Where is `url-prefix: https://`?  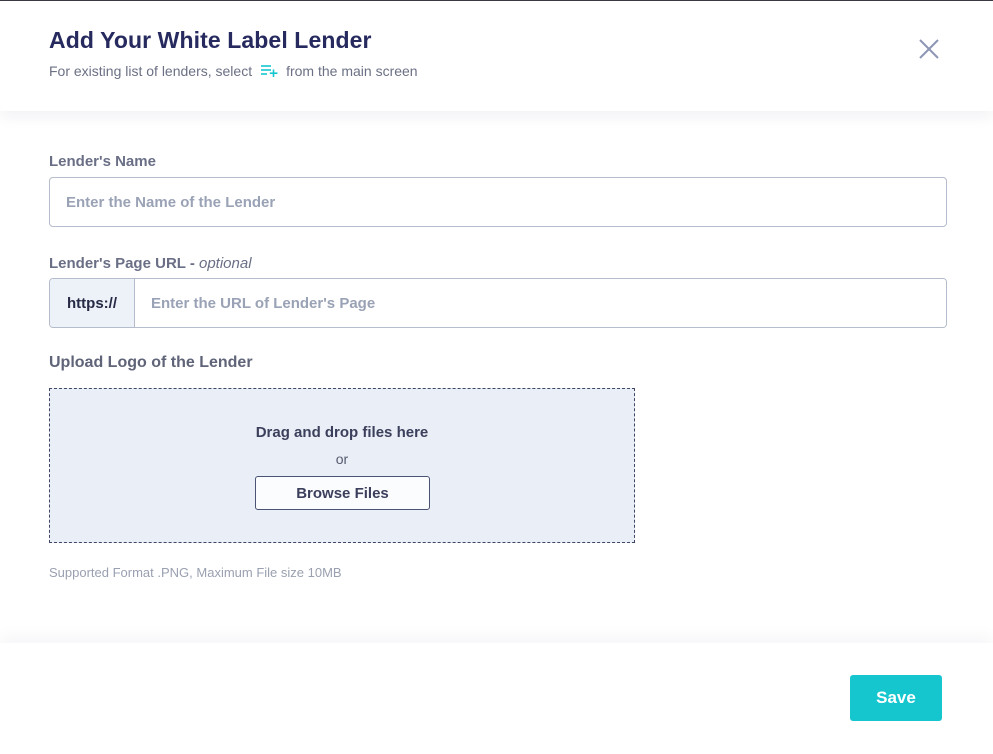
url-prefix: https:// is located at coordinates (92, 303).